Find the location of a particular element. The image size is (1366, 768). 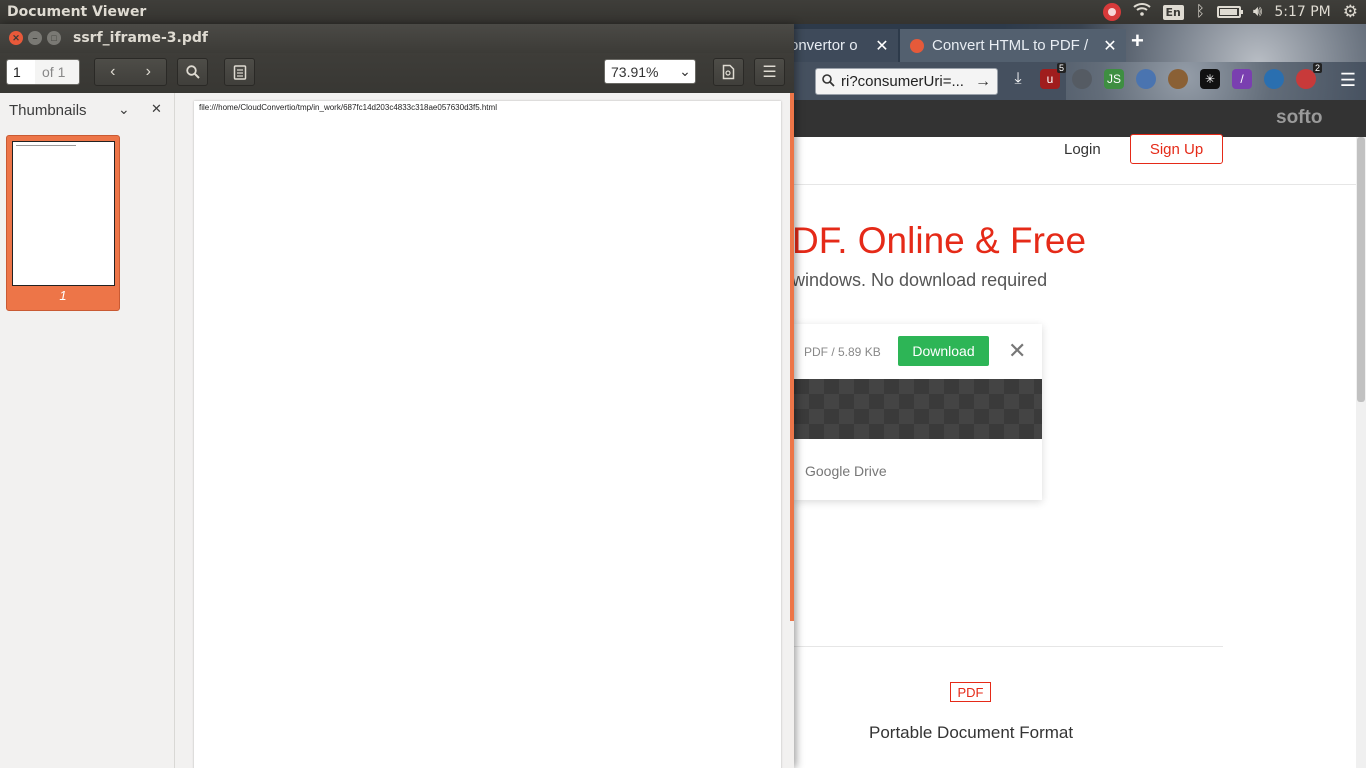

js-icon: JS is located at coordinates (1114, 79).